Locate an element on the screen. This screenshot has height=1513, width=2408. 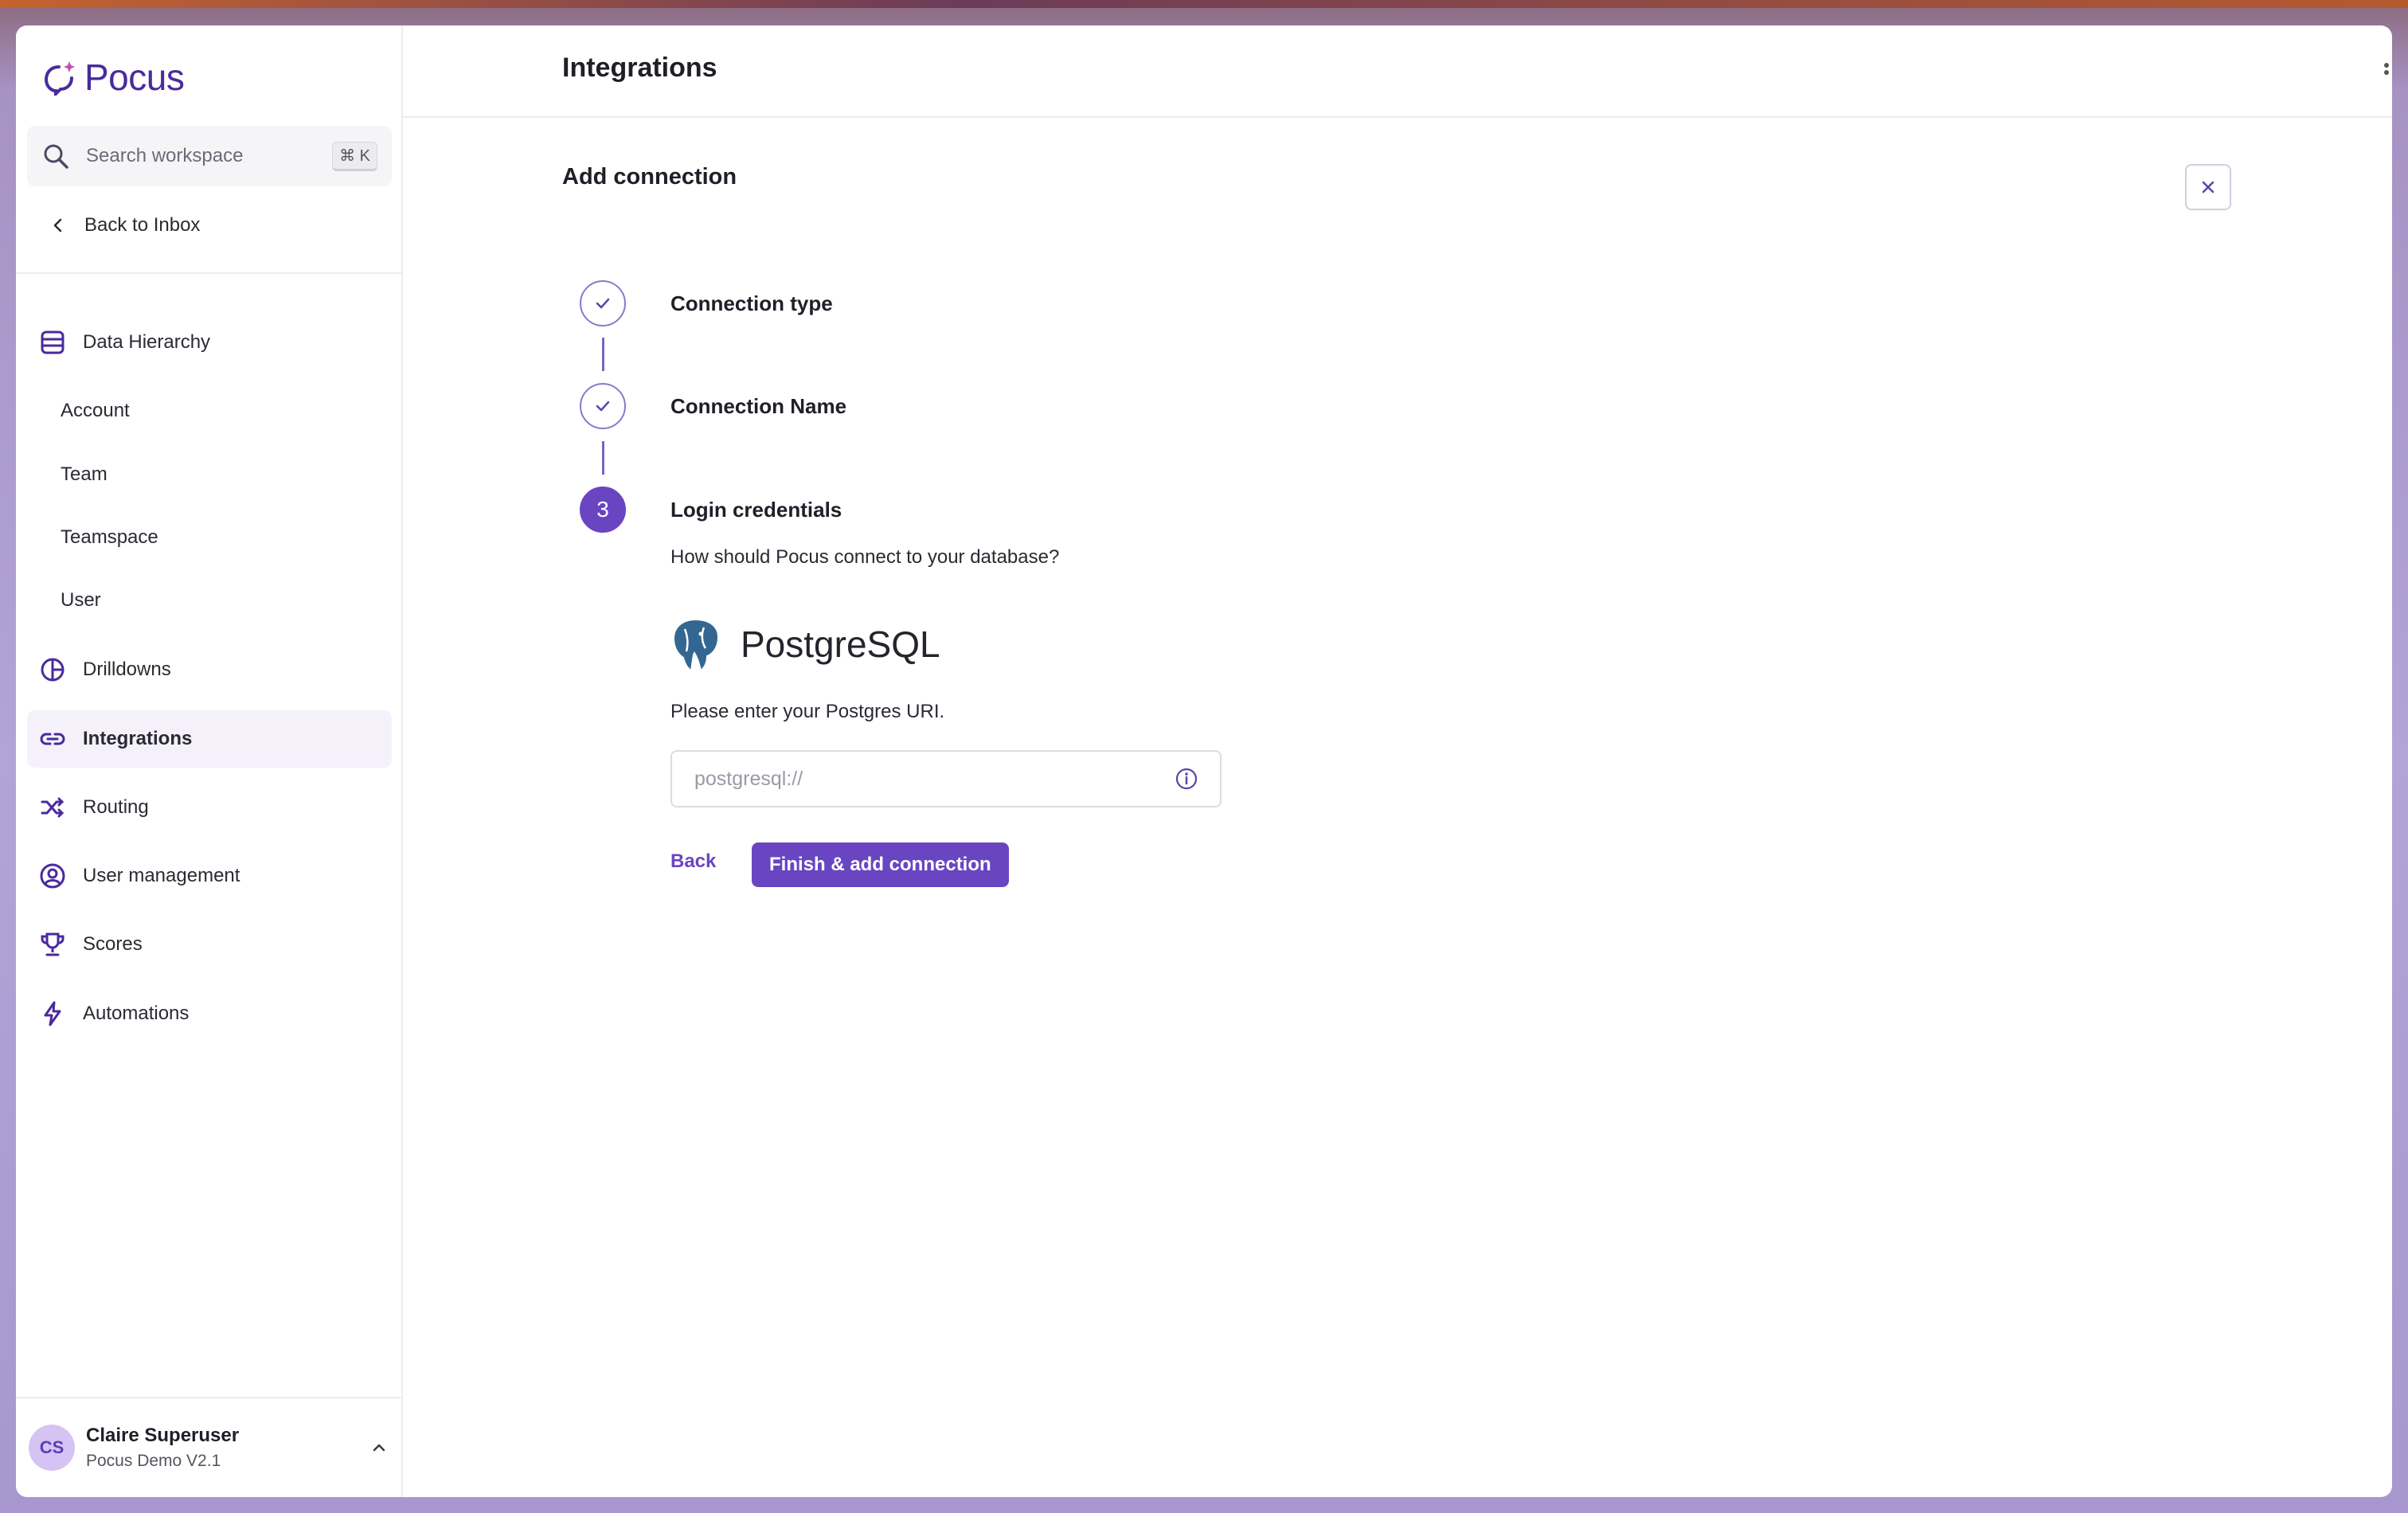
back-to-inbox-label: Back to Inbox is located at coordinates (142, 225).